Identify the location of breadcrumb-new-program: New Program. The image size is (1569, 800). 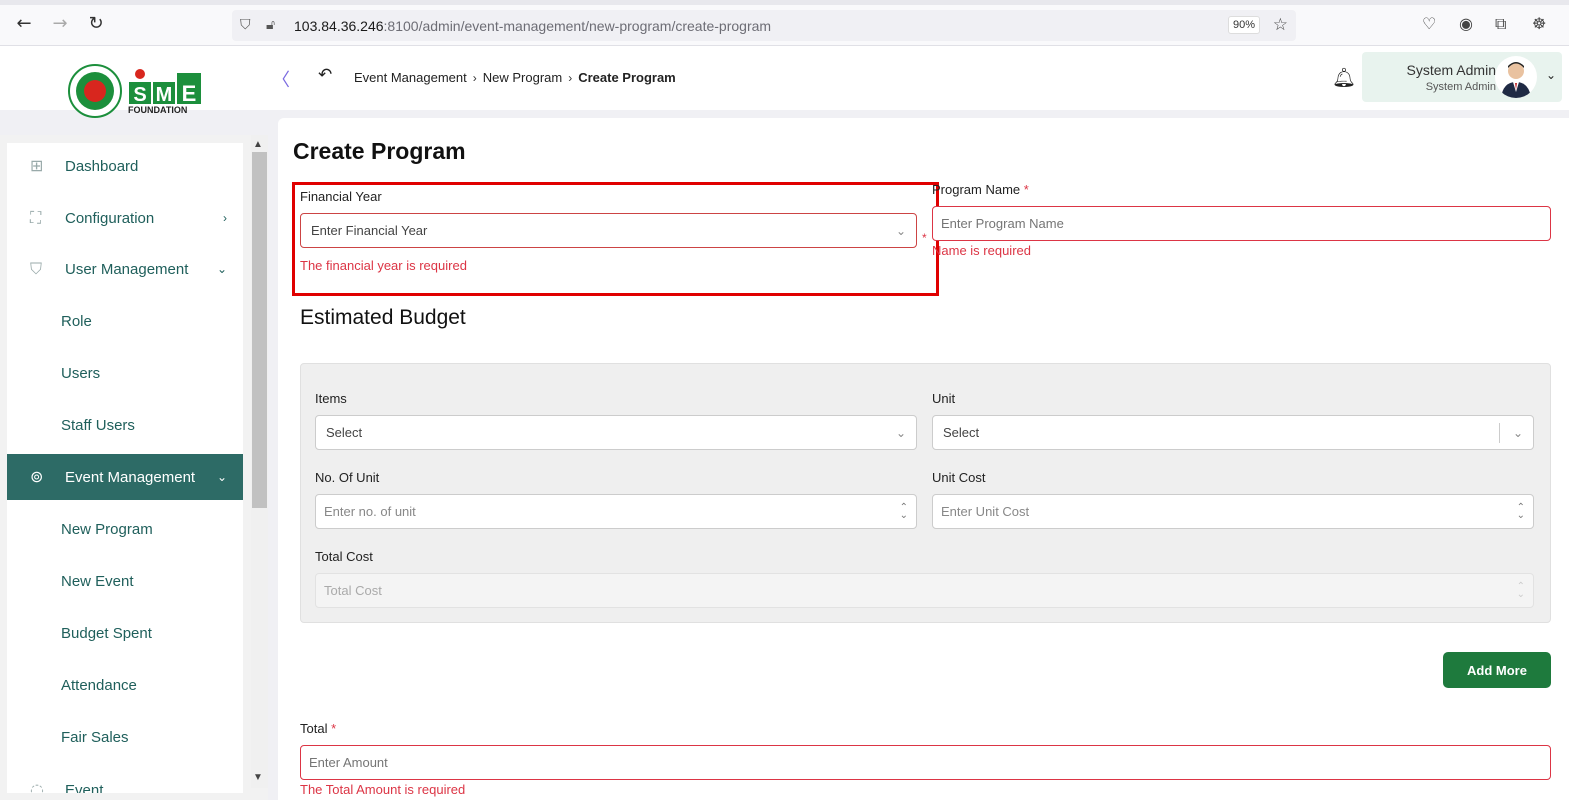
(522, 77).